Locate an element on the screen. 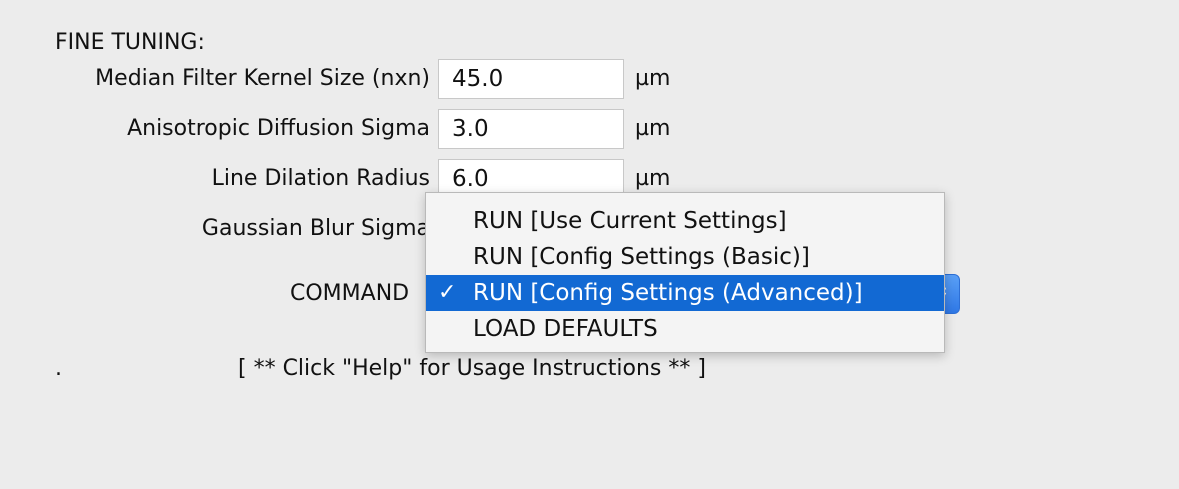 This screenshot has height=489, width=1179. line-dilation-unit: µm is located at coordinates (653, 178).